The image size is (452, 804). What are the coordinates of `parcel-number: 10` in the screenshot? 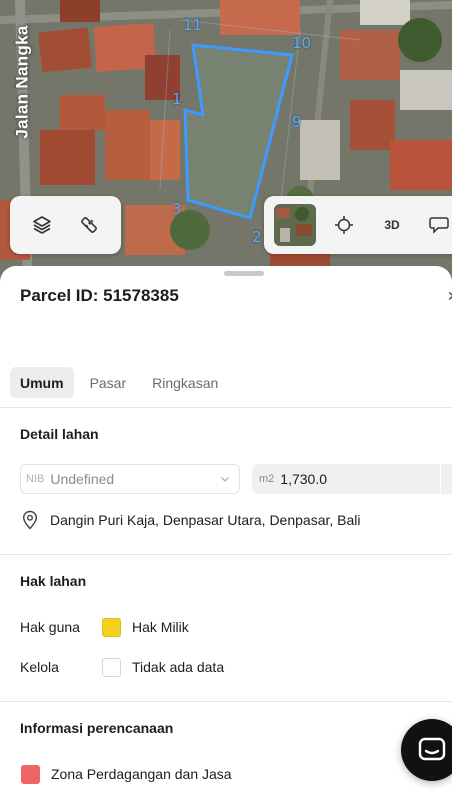 It's located at (302, 43).